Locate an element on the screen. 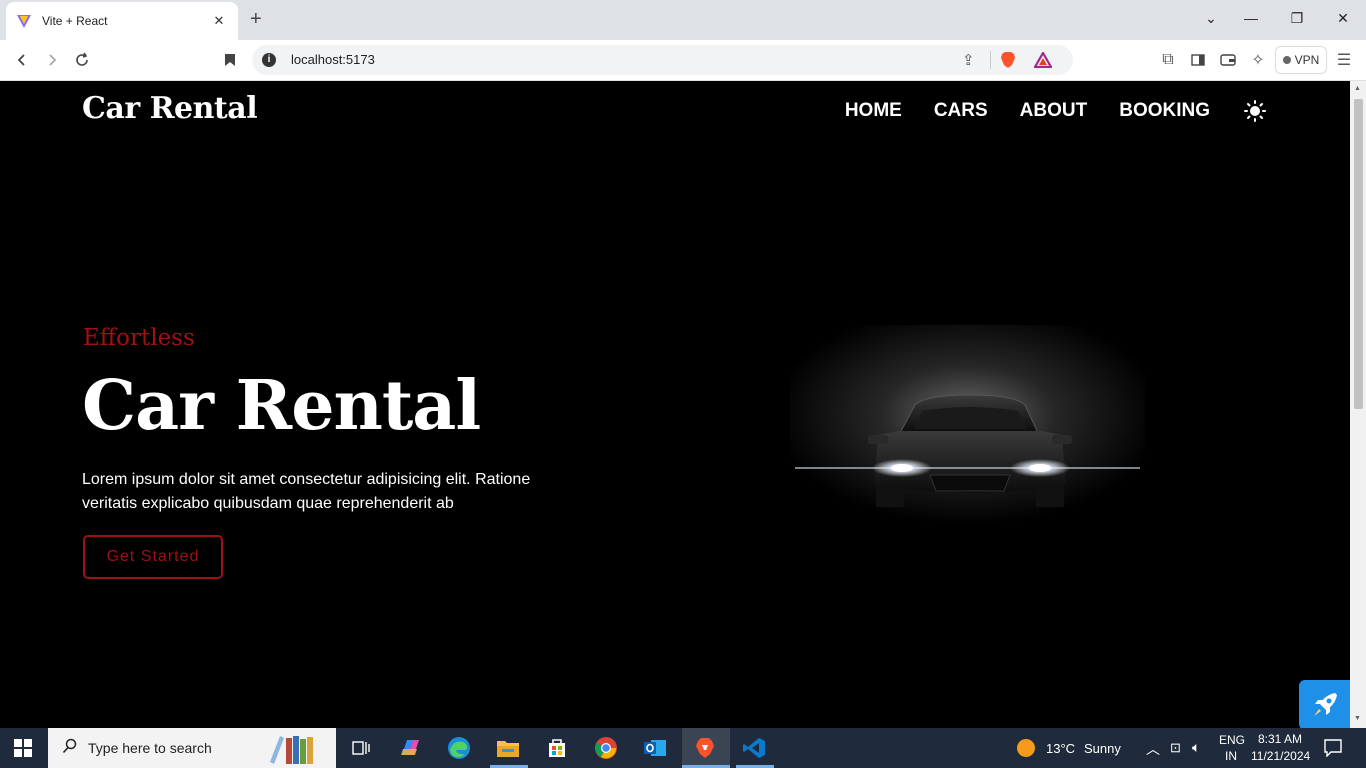 The width and height of the screenshot is (1366, 768). restore-icon: ❐ is located at coordinates (1297, 18).